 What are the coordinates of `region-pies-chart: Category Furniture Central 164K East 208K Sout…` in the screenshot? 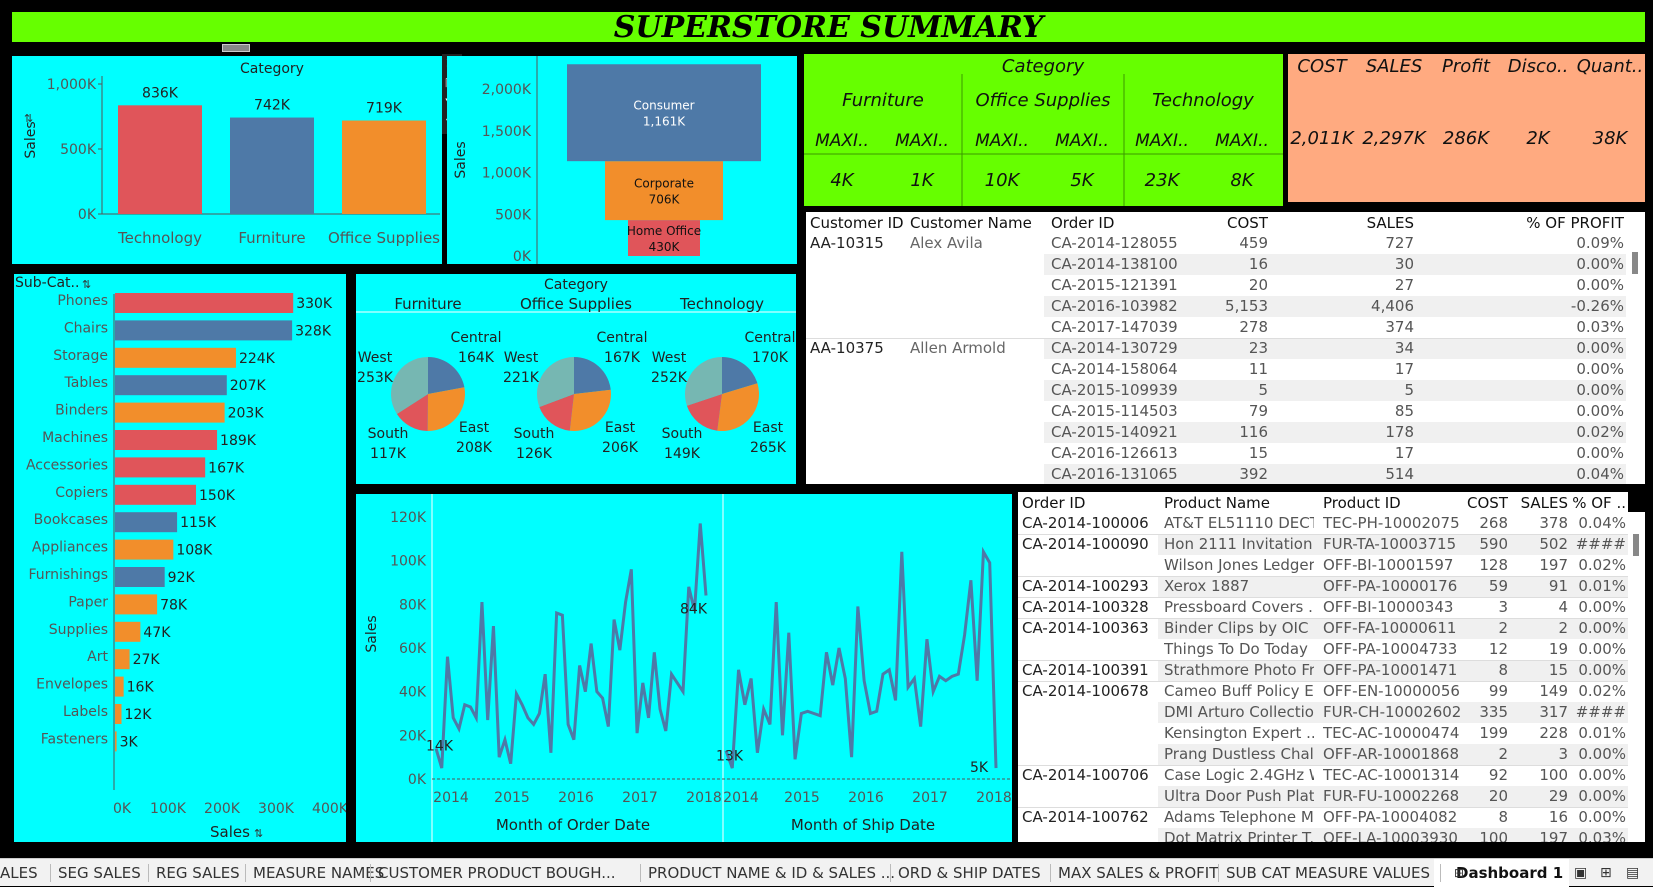 It's located at (576, 379).